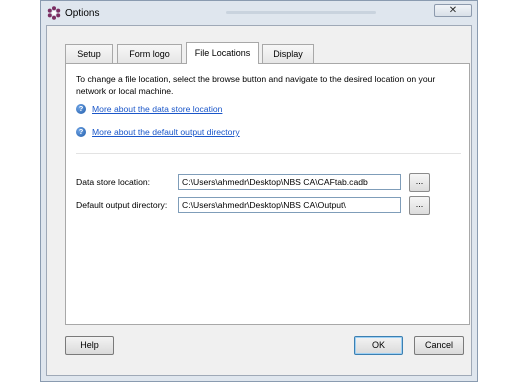 This screenshot has width=520, height=384. Describe the element at coordinates (89, 53) in the screenshot. I see `tab-setup: Setup` at that location.